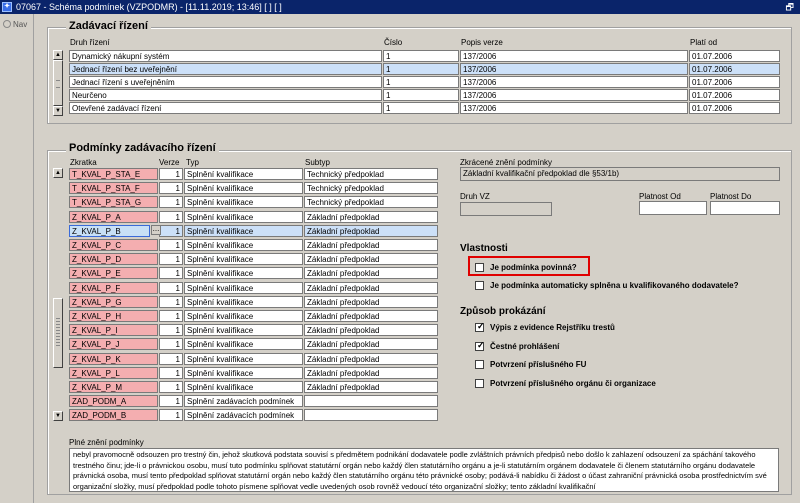  I want to click on zpusob-checkbox-1: ✓ Čestné prohlášení, so click(517, 346).